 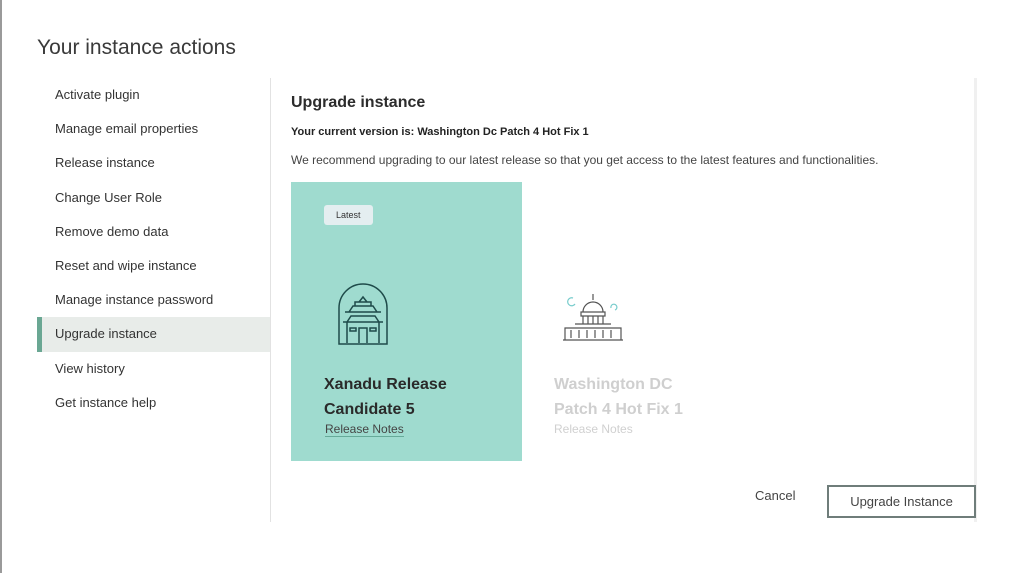 What do you see at coordinates (358, 102) in the screenshot?
I see `section-heading: Upgrade instance` at bounding box center [358, 102].